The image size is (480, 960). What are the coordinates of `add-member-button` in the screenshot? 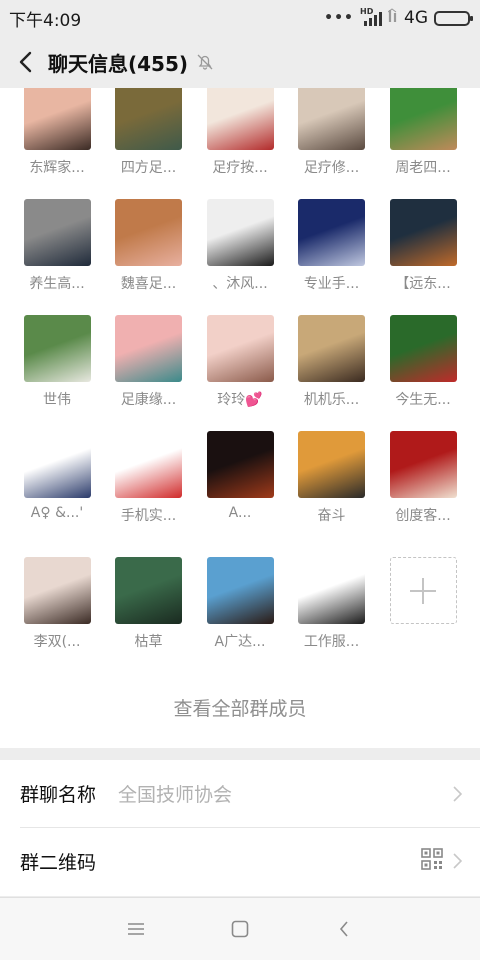 It's located at (423, 590).